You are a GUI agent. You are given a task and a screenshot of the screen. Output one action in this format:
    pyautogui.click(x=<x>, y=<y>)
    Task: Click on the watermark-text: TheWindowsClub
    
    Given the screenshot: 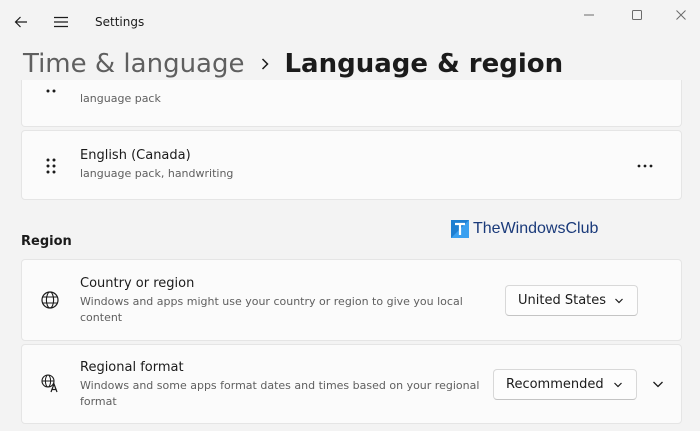 What is the action you would take?
    pyautogui.click(x=536, y=228)
    